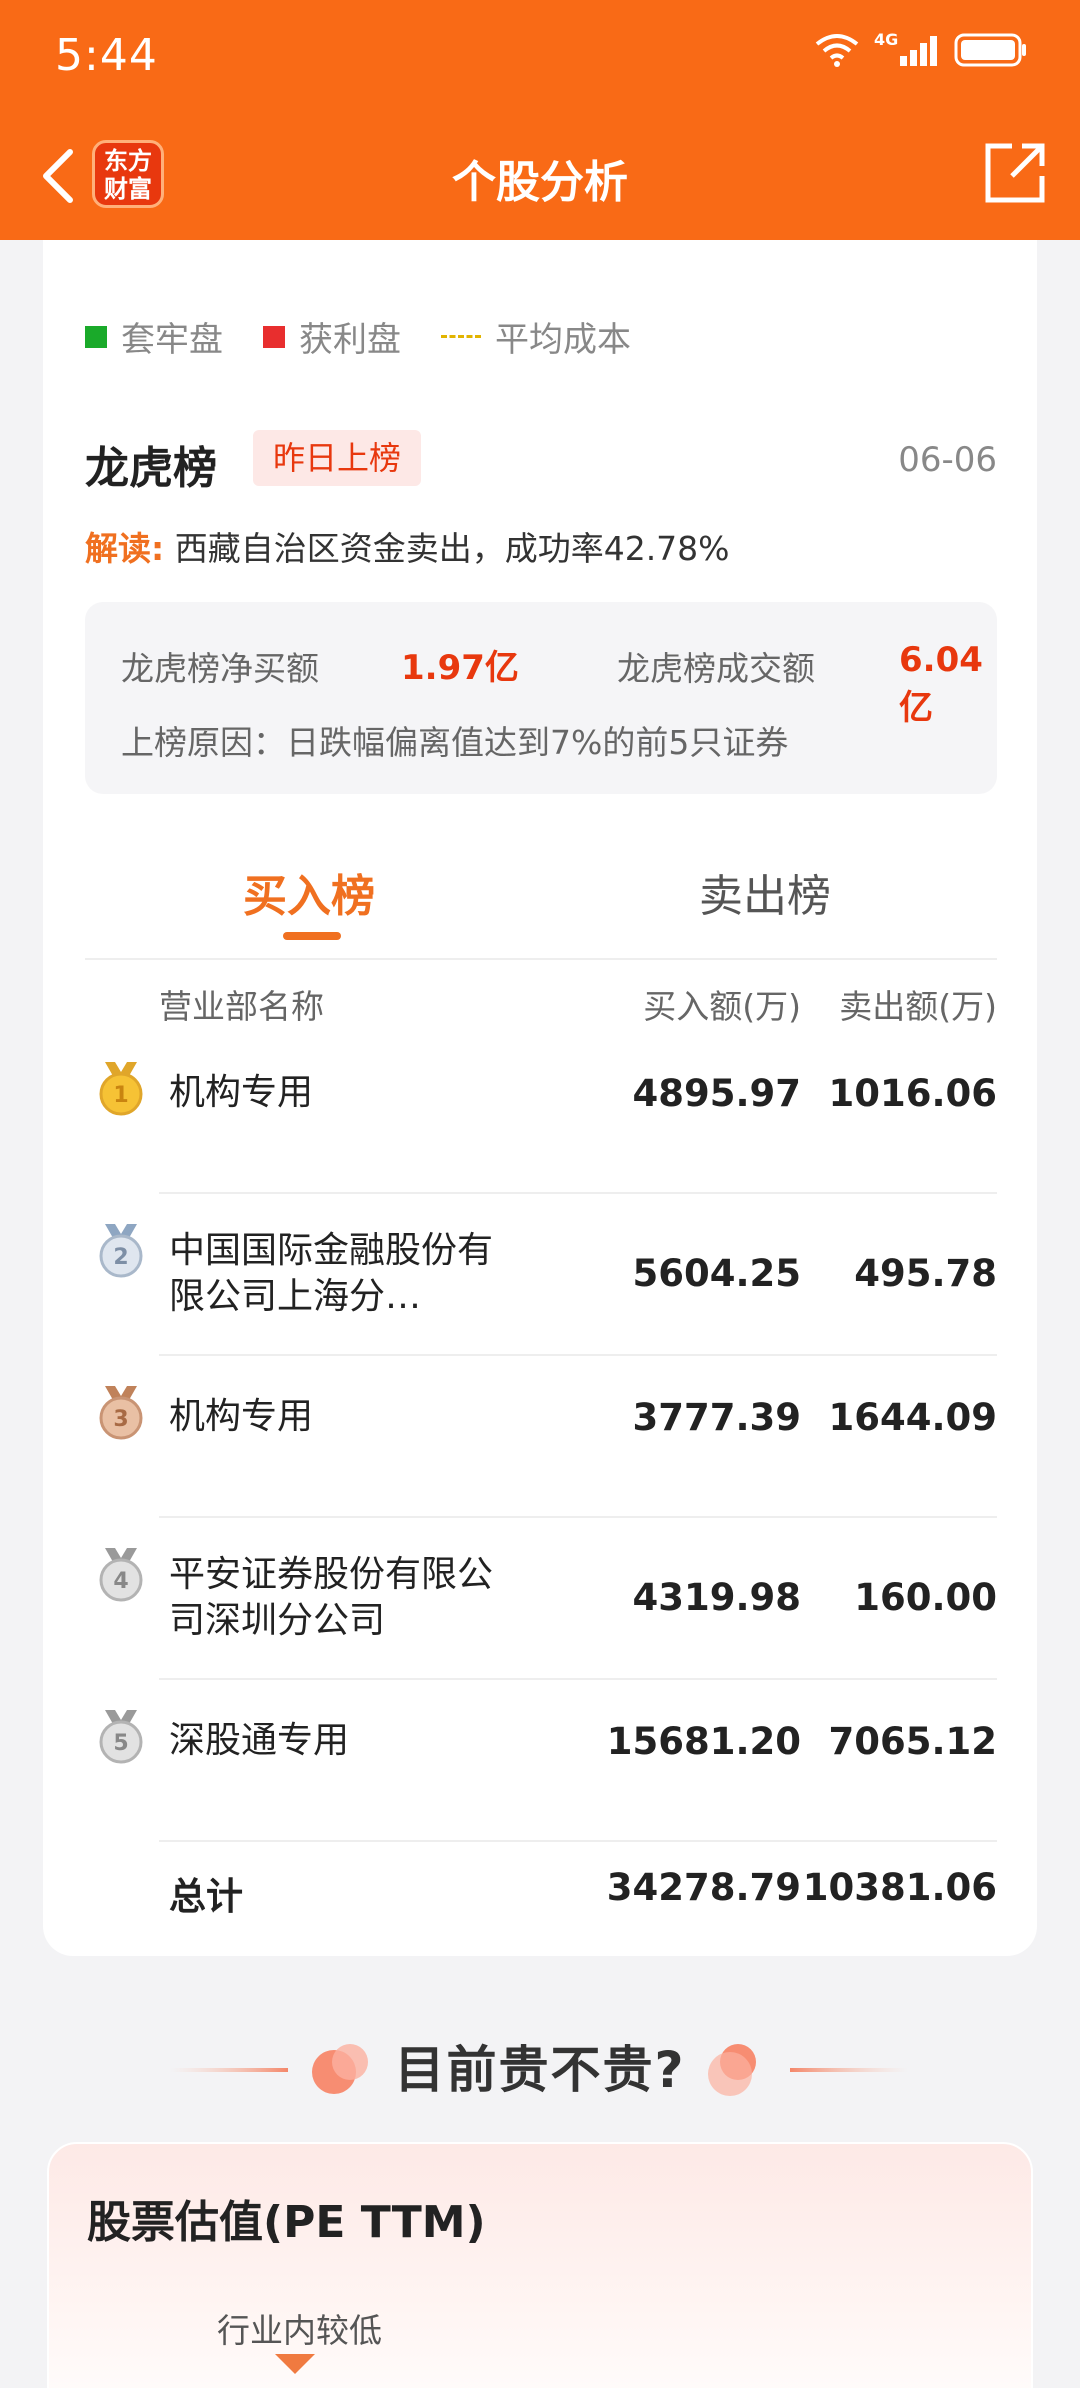  I want to click on interpretation: 解读: 西藏自治区资金卖出，成功率42.78%, so click(407, 546).